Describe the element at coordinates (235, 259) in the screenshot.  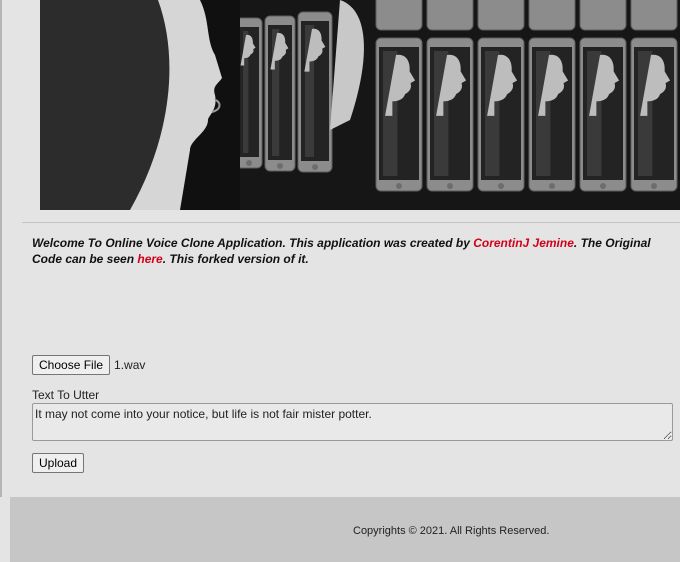
I see `intro-text-3: . This forked version of it.` at that location.